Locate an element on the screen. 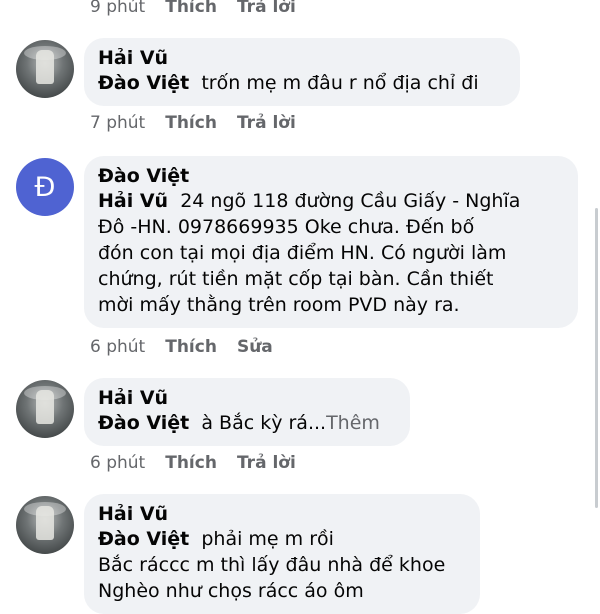 The image size is (600, 614). comment-body-line: mời mấy thằng trên room PVD này ra. is located at coordinates (279, 305).